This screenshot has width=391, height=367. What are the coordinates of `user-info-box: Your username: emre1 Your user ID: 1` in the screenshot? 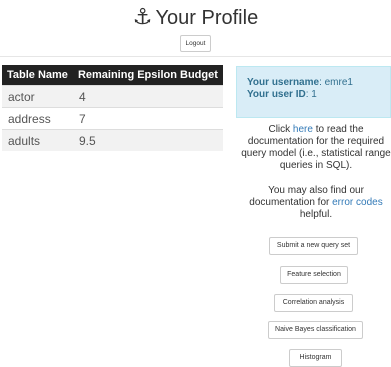 It's located at (313, 92).